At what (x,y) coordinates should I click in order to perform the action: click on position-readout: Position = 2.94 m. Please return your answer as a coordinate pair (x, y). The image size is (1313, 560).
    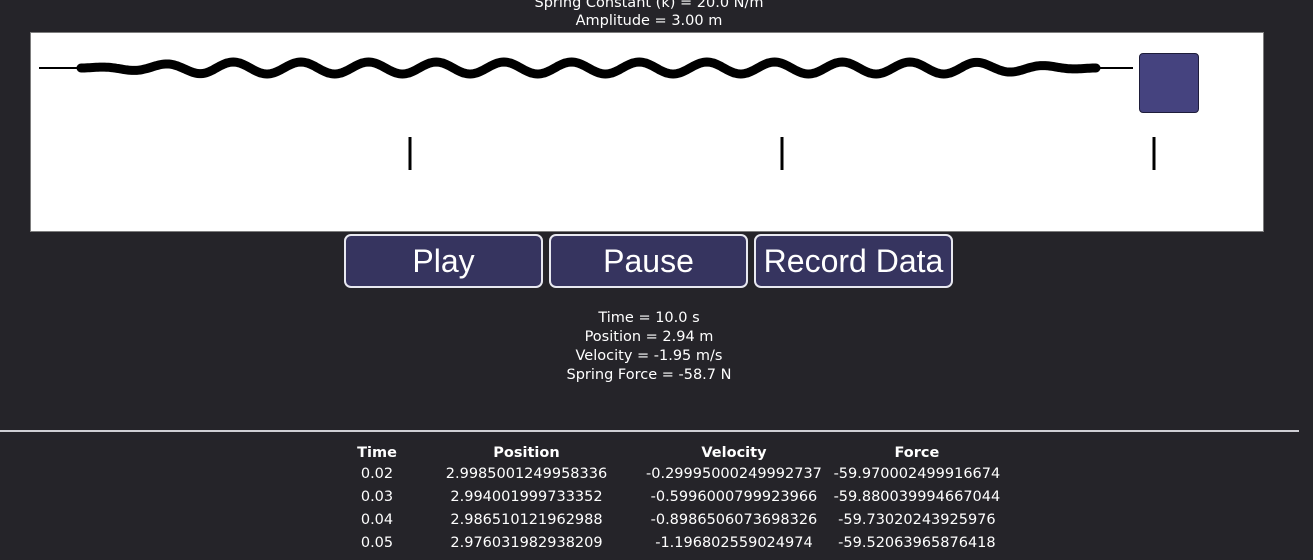
    Looking at the image, I should click on (649, 337).